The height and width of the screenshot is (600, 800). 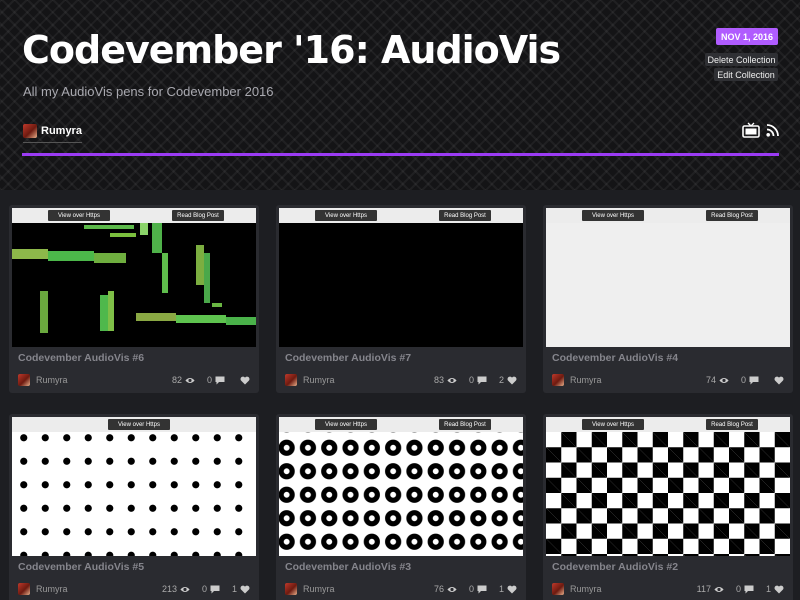 What do you see at coordinates (615, 358) in the screenshot?
I see `pen-title: Codevember AudioVis #4` at bounding box center [615, 358].